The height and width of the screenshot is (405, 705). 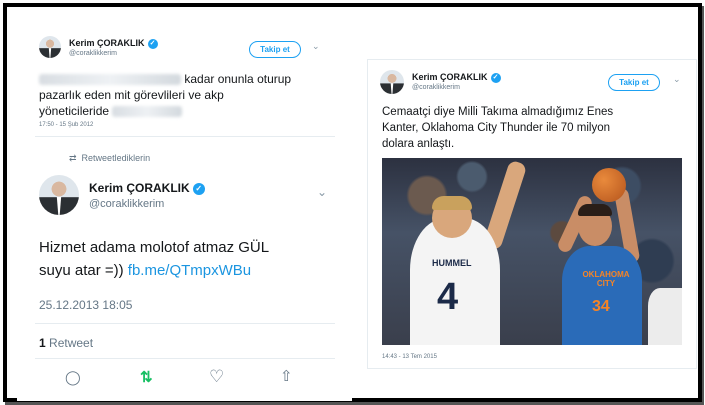 I want to click on retweet-stats: 1 Retweet, so click(x=66, y=343).